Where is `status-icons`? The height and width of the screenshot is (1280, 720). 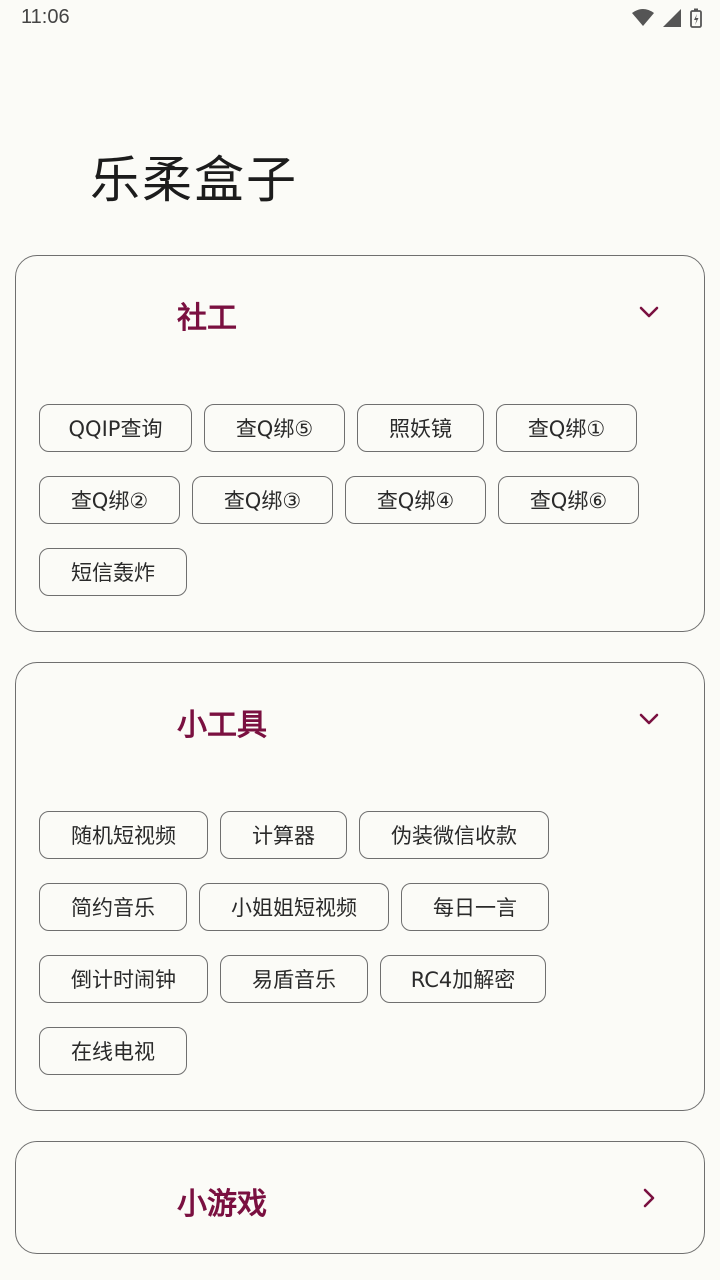
status-icons is located at coordinates (667, 18).